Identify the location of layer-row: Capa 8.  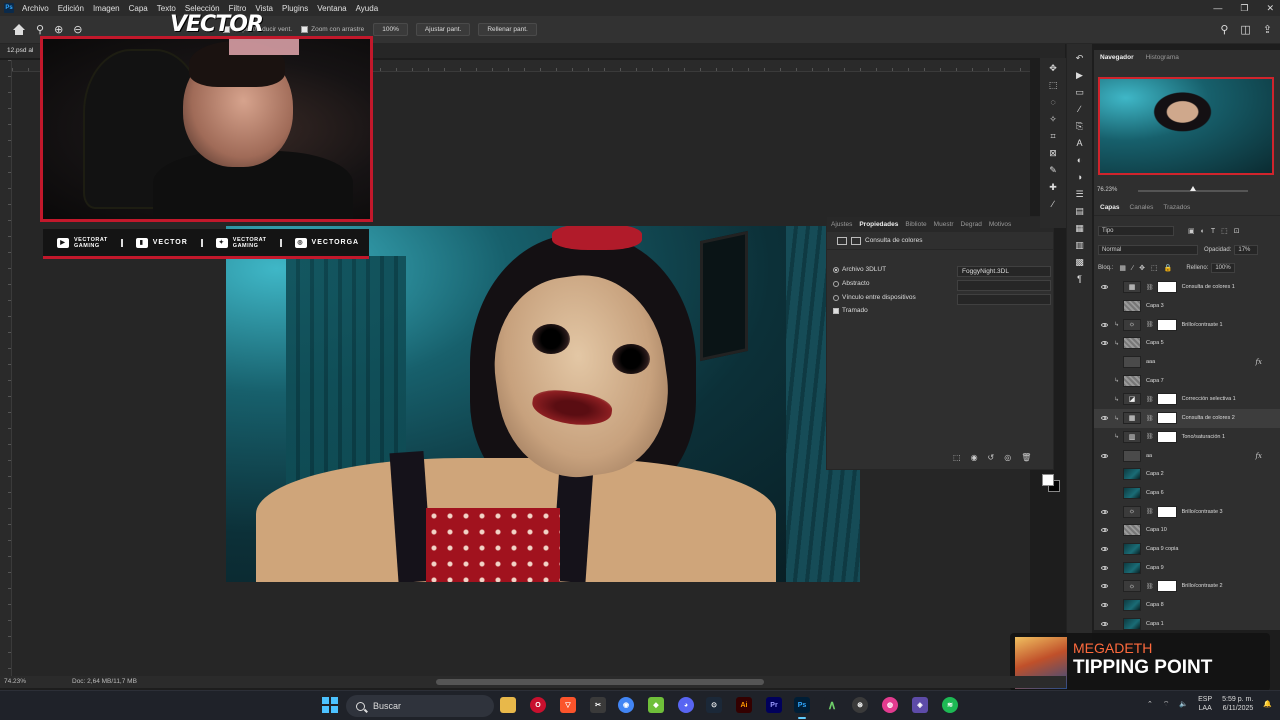
(1187, 605).